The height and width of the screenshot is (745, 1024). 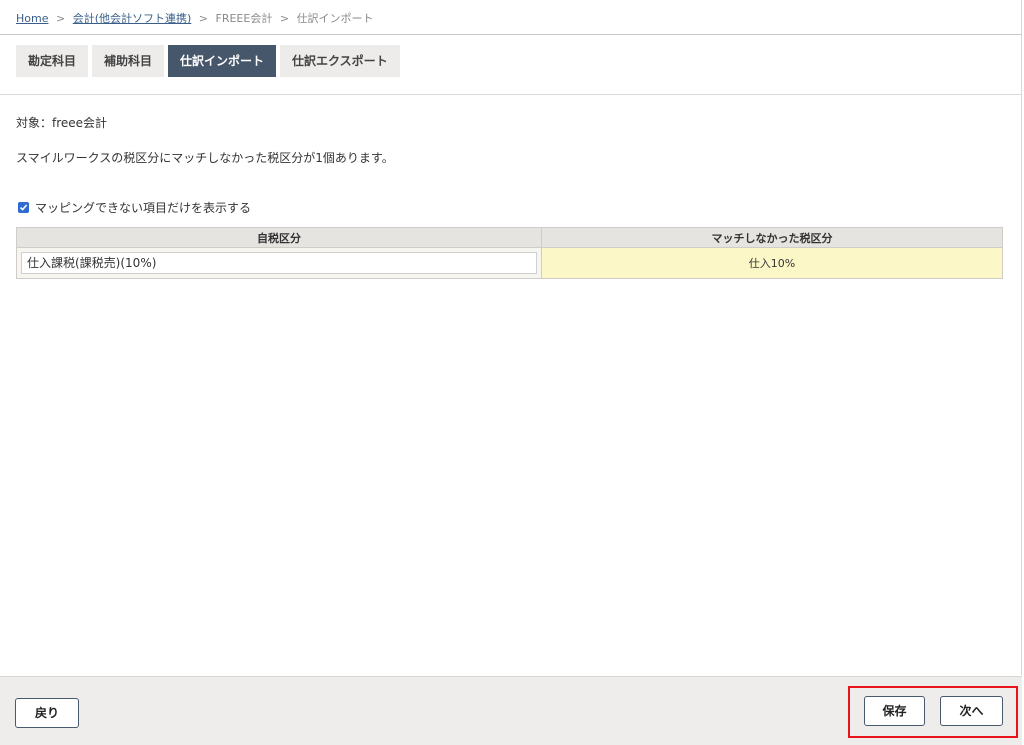 I want to click on tab-journal-export: 仕訳エクスポート, so click(x=340, y=61).